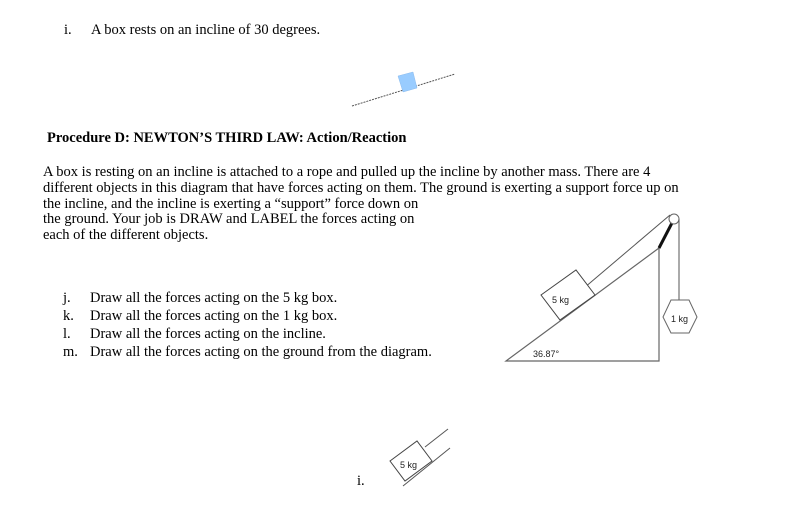 Image resolution: width=788 pixels, height=515 pixels. I want to click on blue-box, so click(407, 82).